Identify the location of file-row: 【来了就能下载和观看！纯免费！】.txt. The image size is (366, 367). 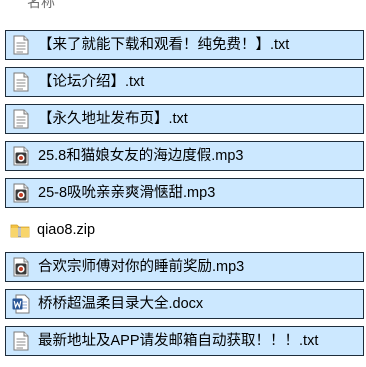
(184, 45).